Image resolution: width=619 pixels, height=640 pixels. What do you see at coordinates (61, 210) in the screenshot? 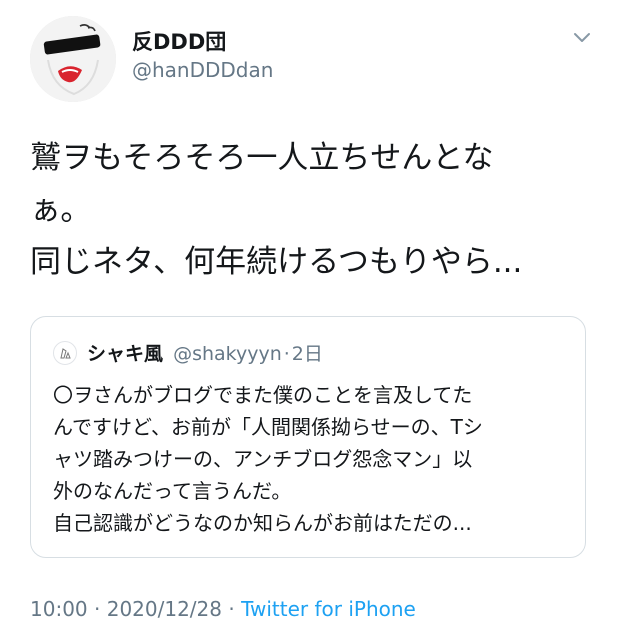
I see `tweet-text-line: ぁ。` at bounding box center [61, 210].